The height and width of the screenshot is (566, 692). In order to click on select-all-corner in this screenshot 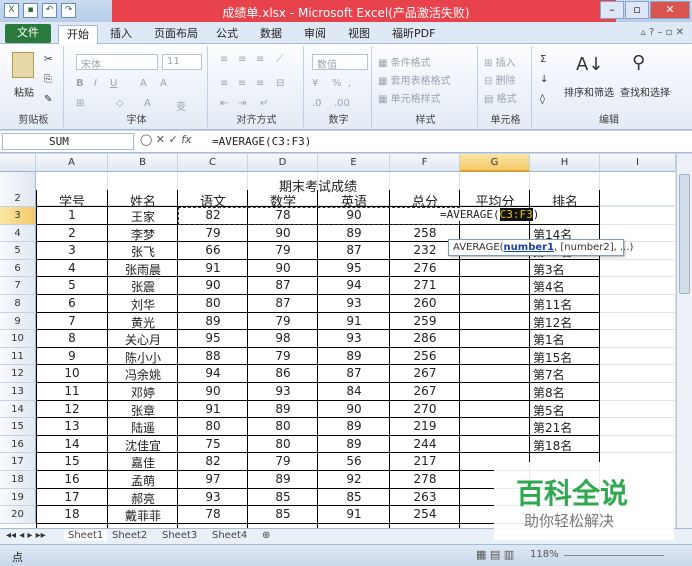, I will do `click(18, 163)`.